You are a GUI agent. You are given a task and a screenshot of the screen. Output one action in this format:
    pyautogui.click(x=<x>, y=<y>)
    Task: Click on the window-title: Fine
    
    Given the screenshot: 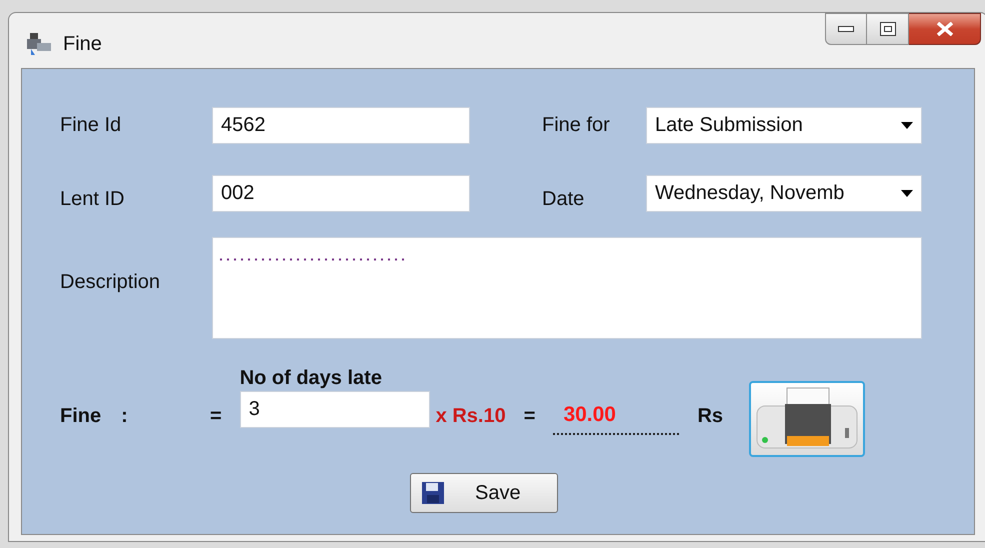 What is the action you would take?
    pyautogui.click(x=82, y=44)
    